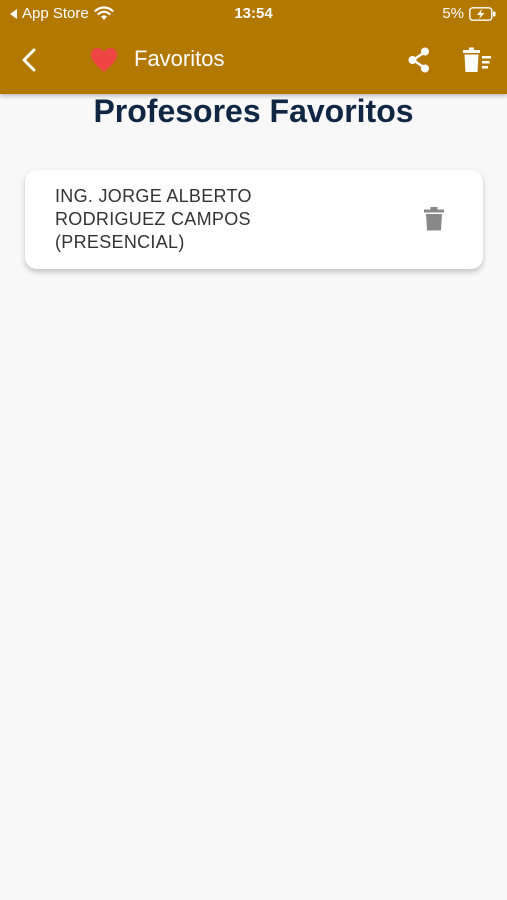  I want to click on heart-icon, so click(104, 60).